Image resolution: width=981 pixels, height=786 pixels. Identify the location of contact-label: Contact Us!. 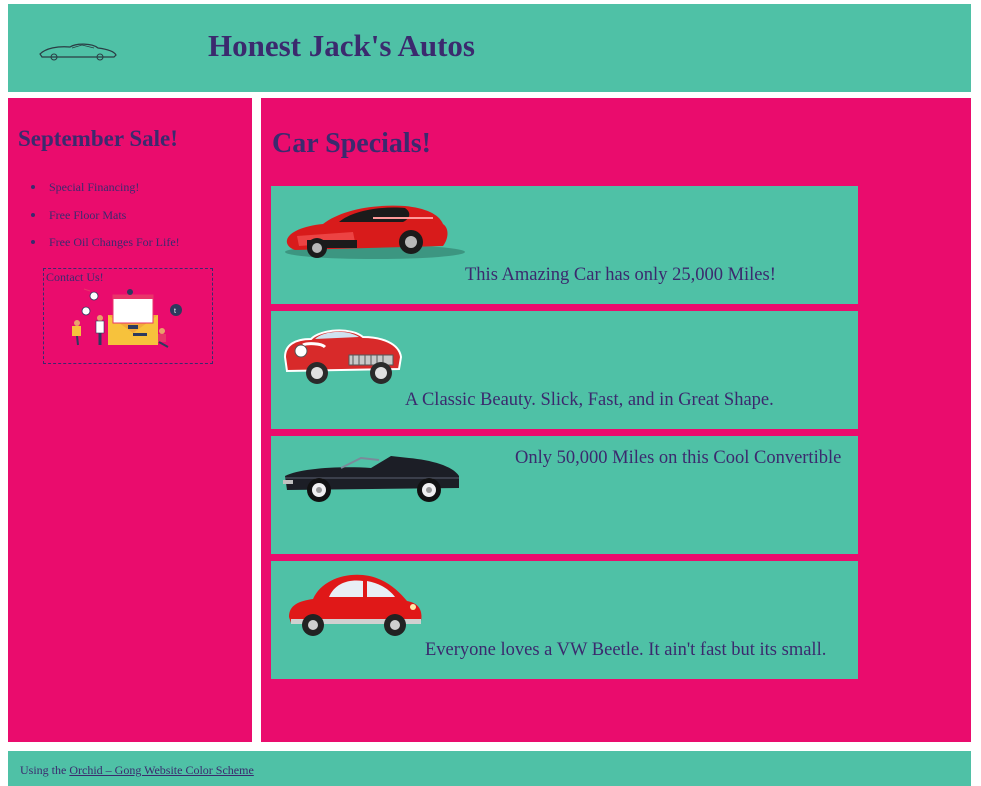
(75, 277).